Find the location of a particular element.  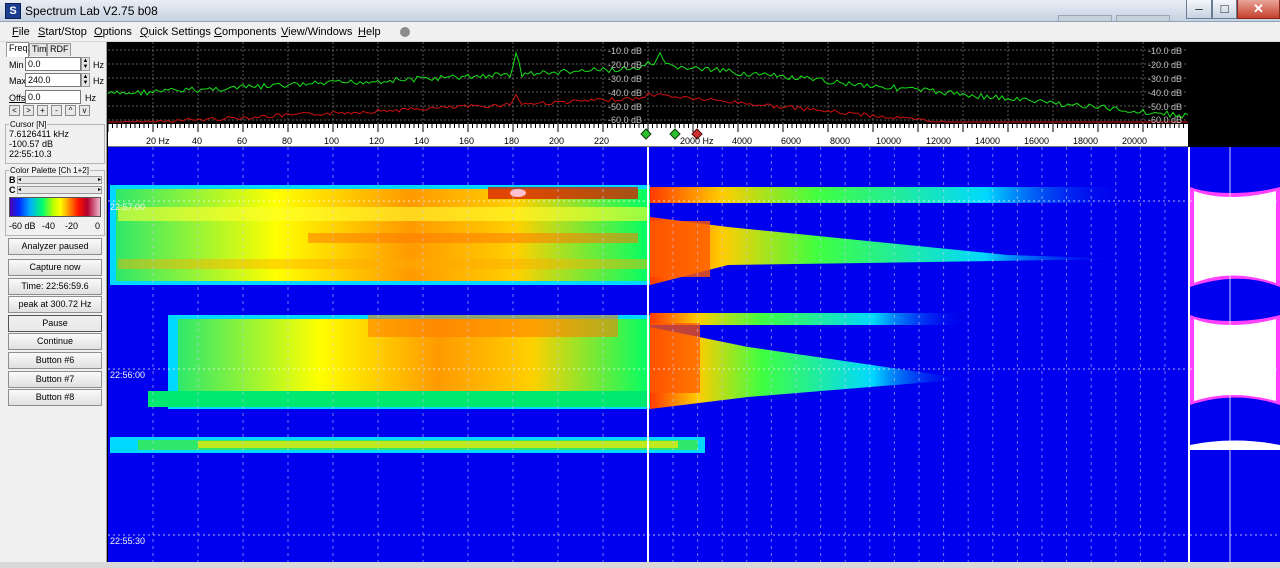

max-label: Max is located at coordinates (18, 81).